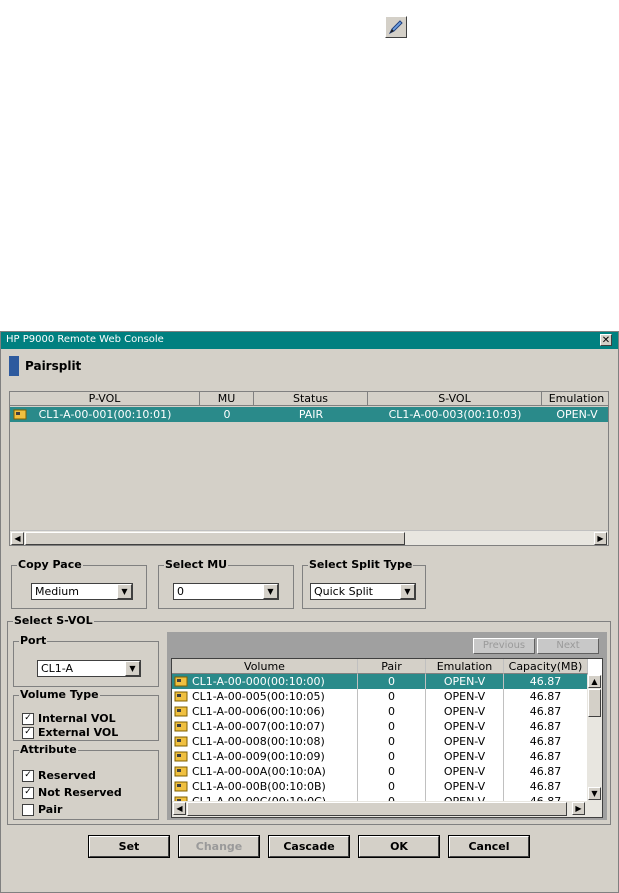 The height and width of the screenshot is (893, 619). Describe the element at coordinates (28, 810) in the screenshot. I see `checkbox-empty` at that location.